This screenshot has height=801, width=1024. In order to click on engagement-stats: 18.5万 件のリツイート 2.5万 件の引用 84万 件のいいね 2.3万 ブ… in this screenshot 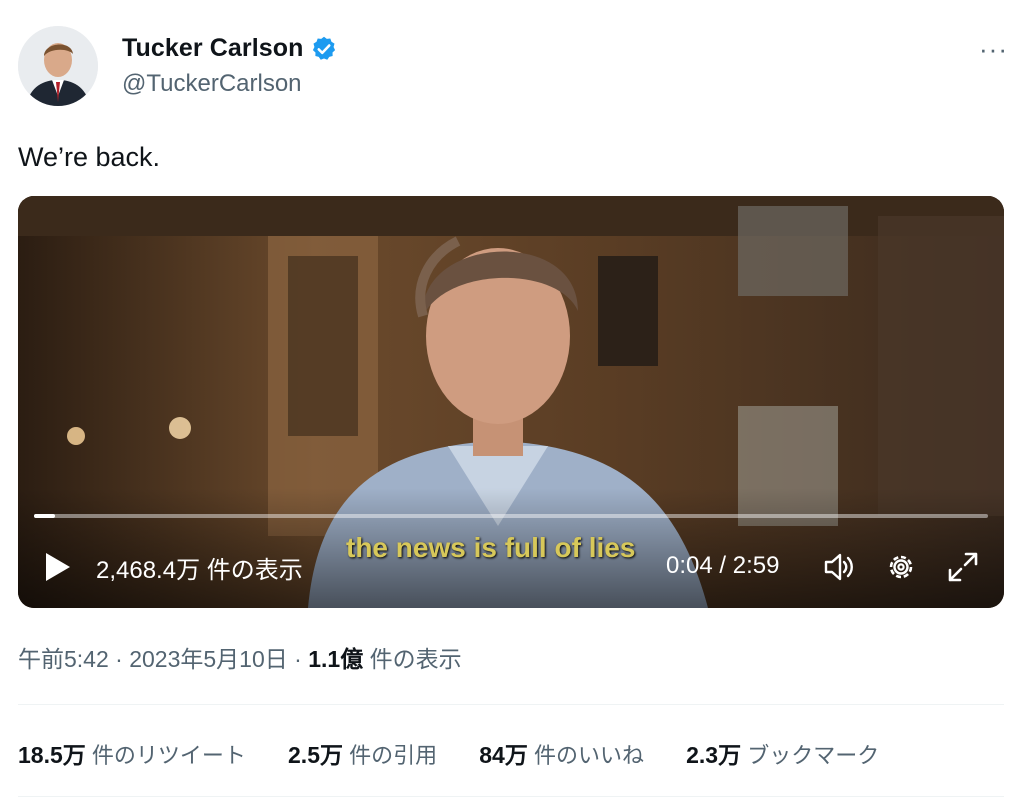, I will do `click(466, 753)`.